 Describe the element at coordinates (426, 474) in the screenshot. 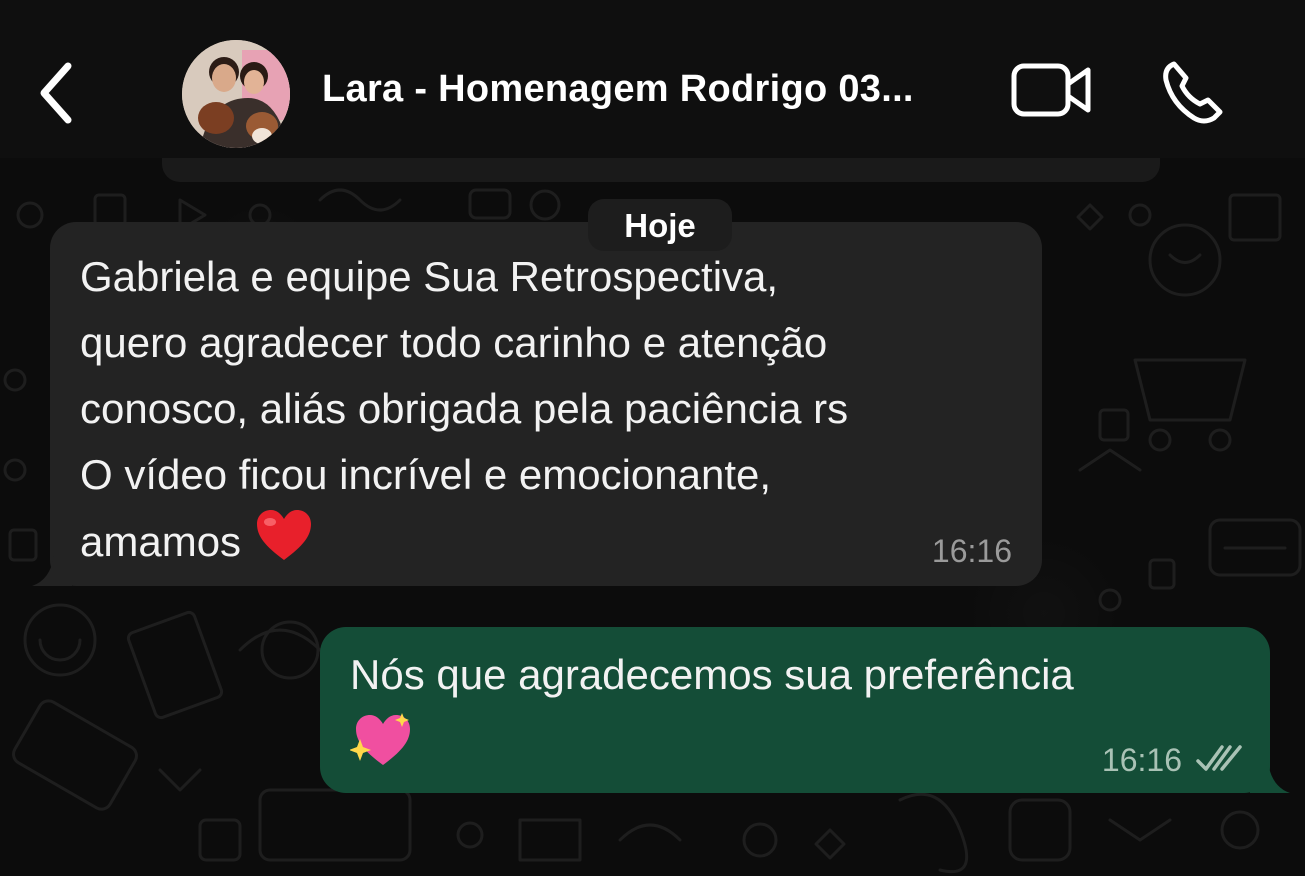

I see `message-line: O vídeo ficou incrível e emocionante,` at that location.